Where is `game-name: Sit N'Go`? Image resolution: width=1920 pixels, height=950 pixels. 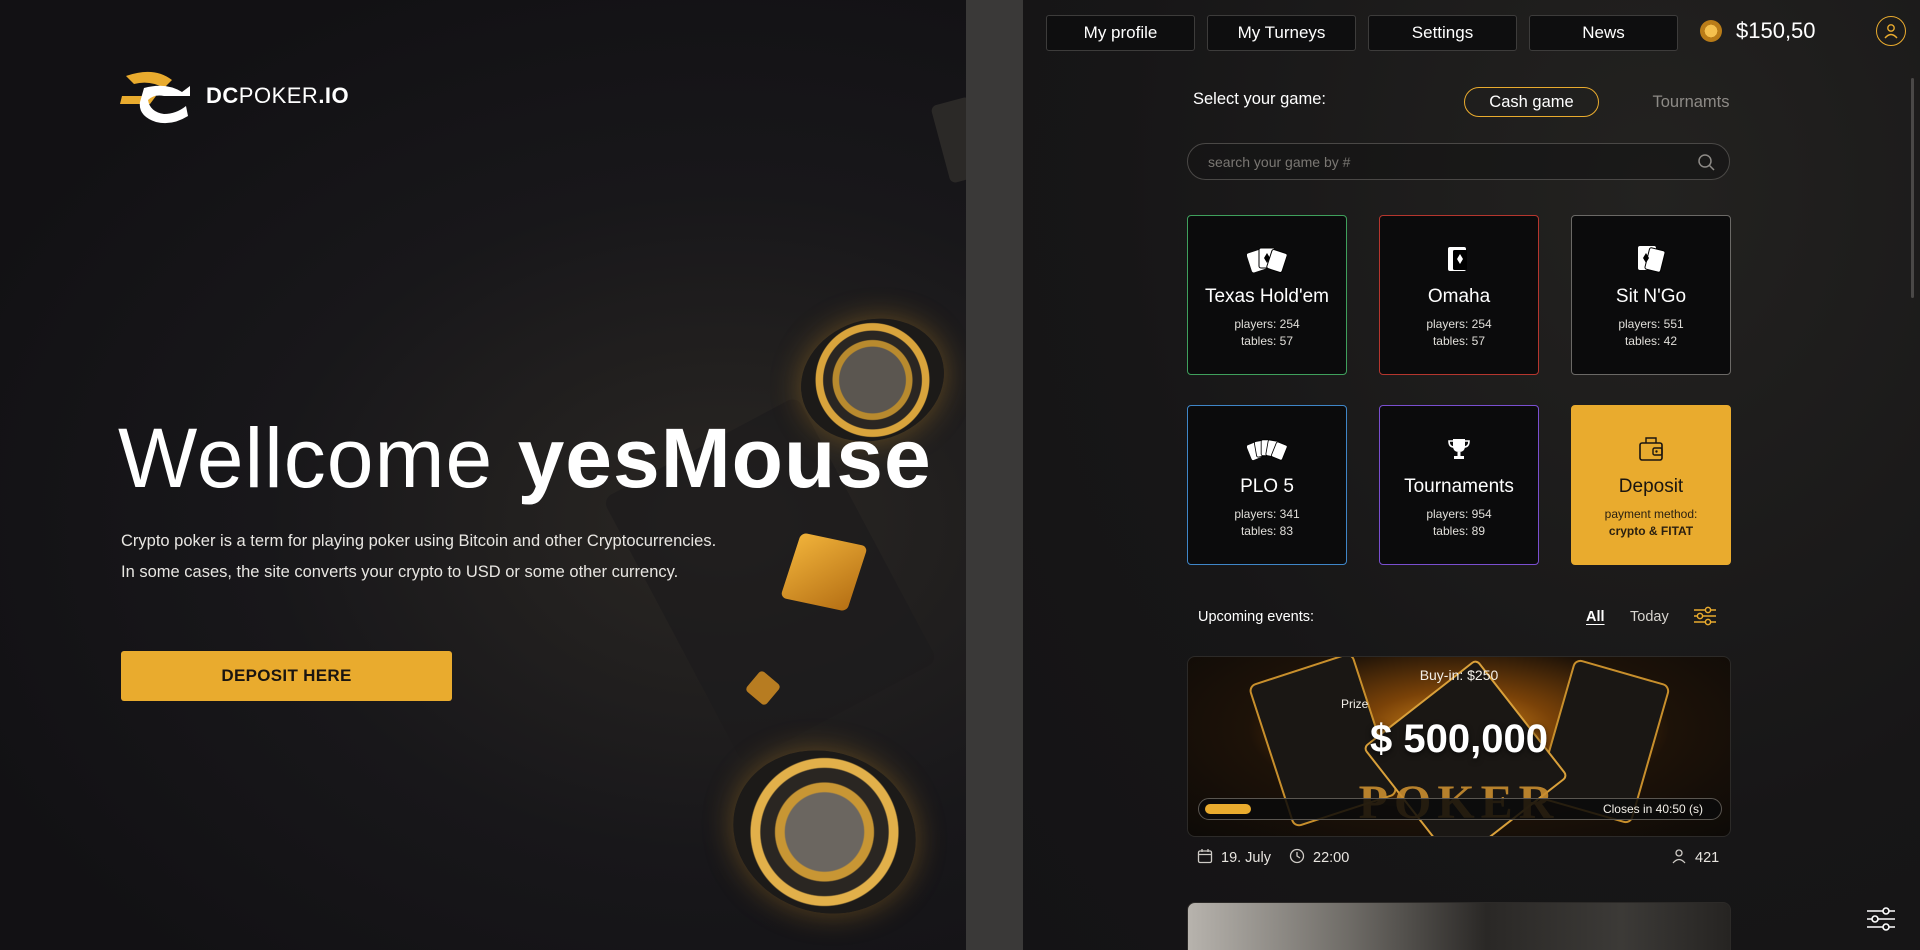 game-name: Sit N'Go is located at coordinates (1651, 296).